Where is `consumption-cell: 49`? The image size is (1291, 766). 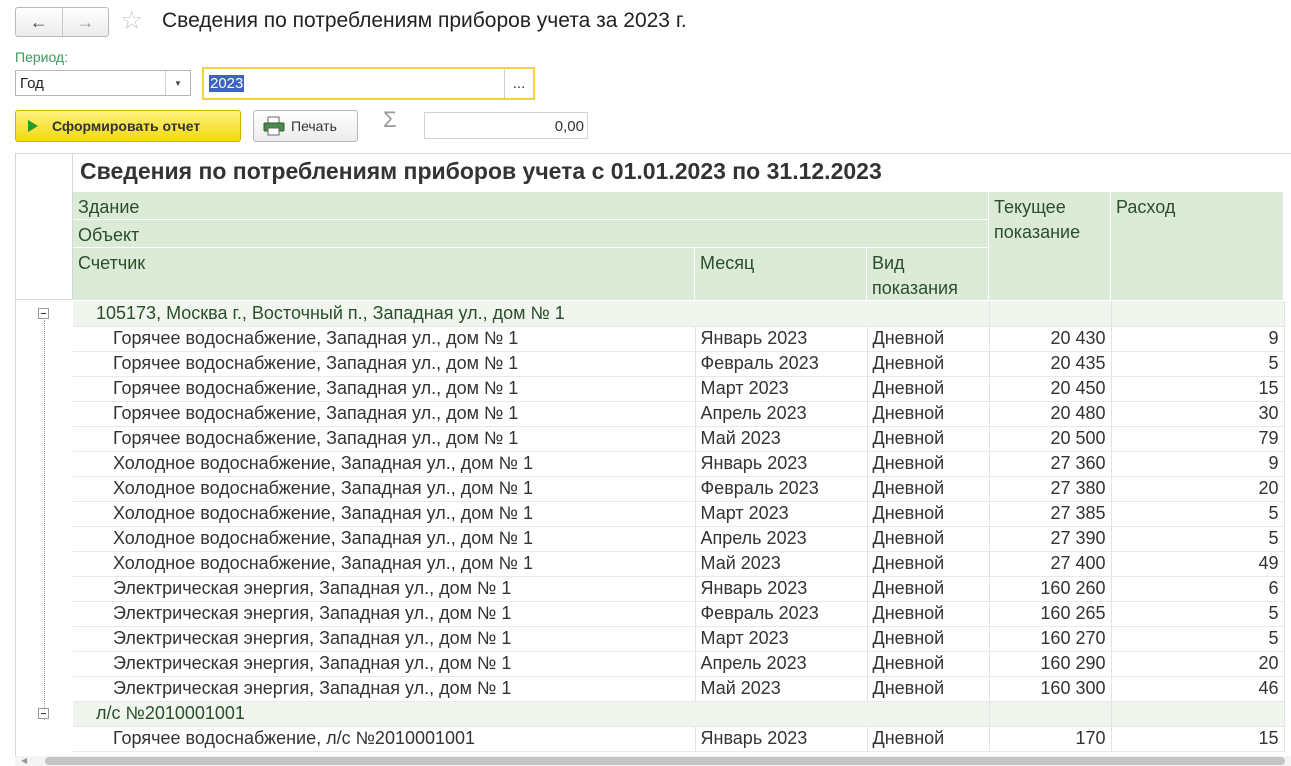 consumption-cell: 49 is located at coordinates (1198, 564).